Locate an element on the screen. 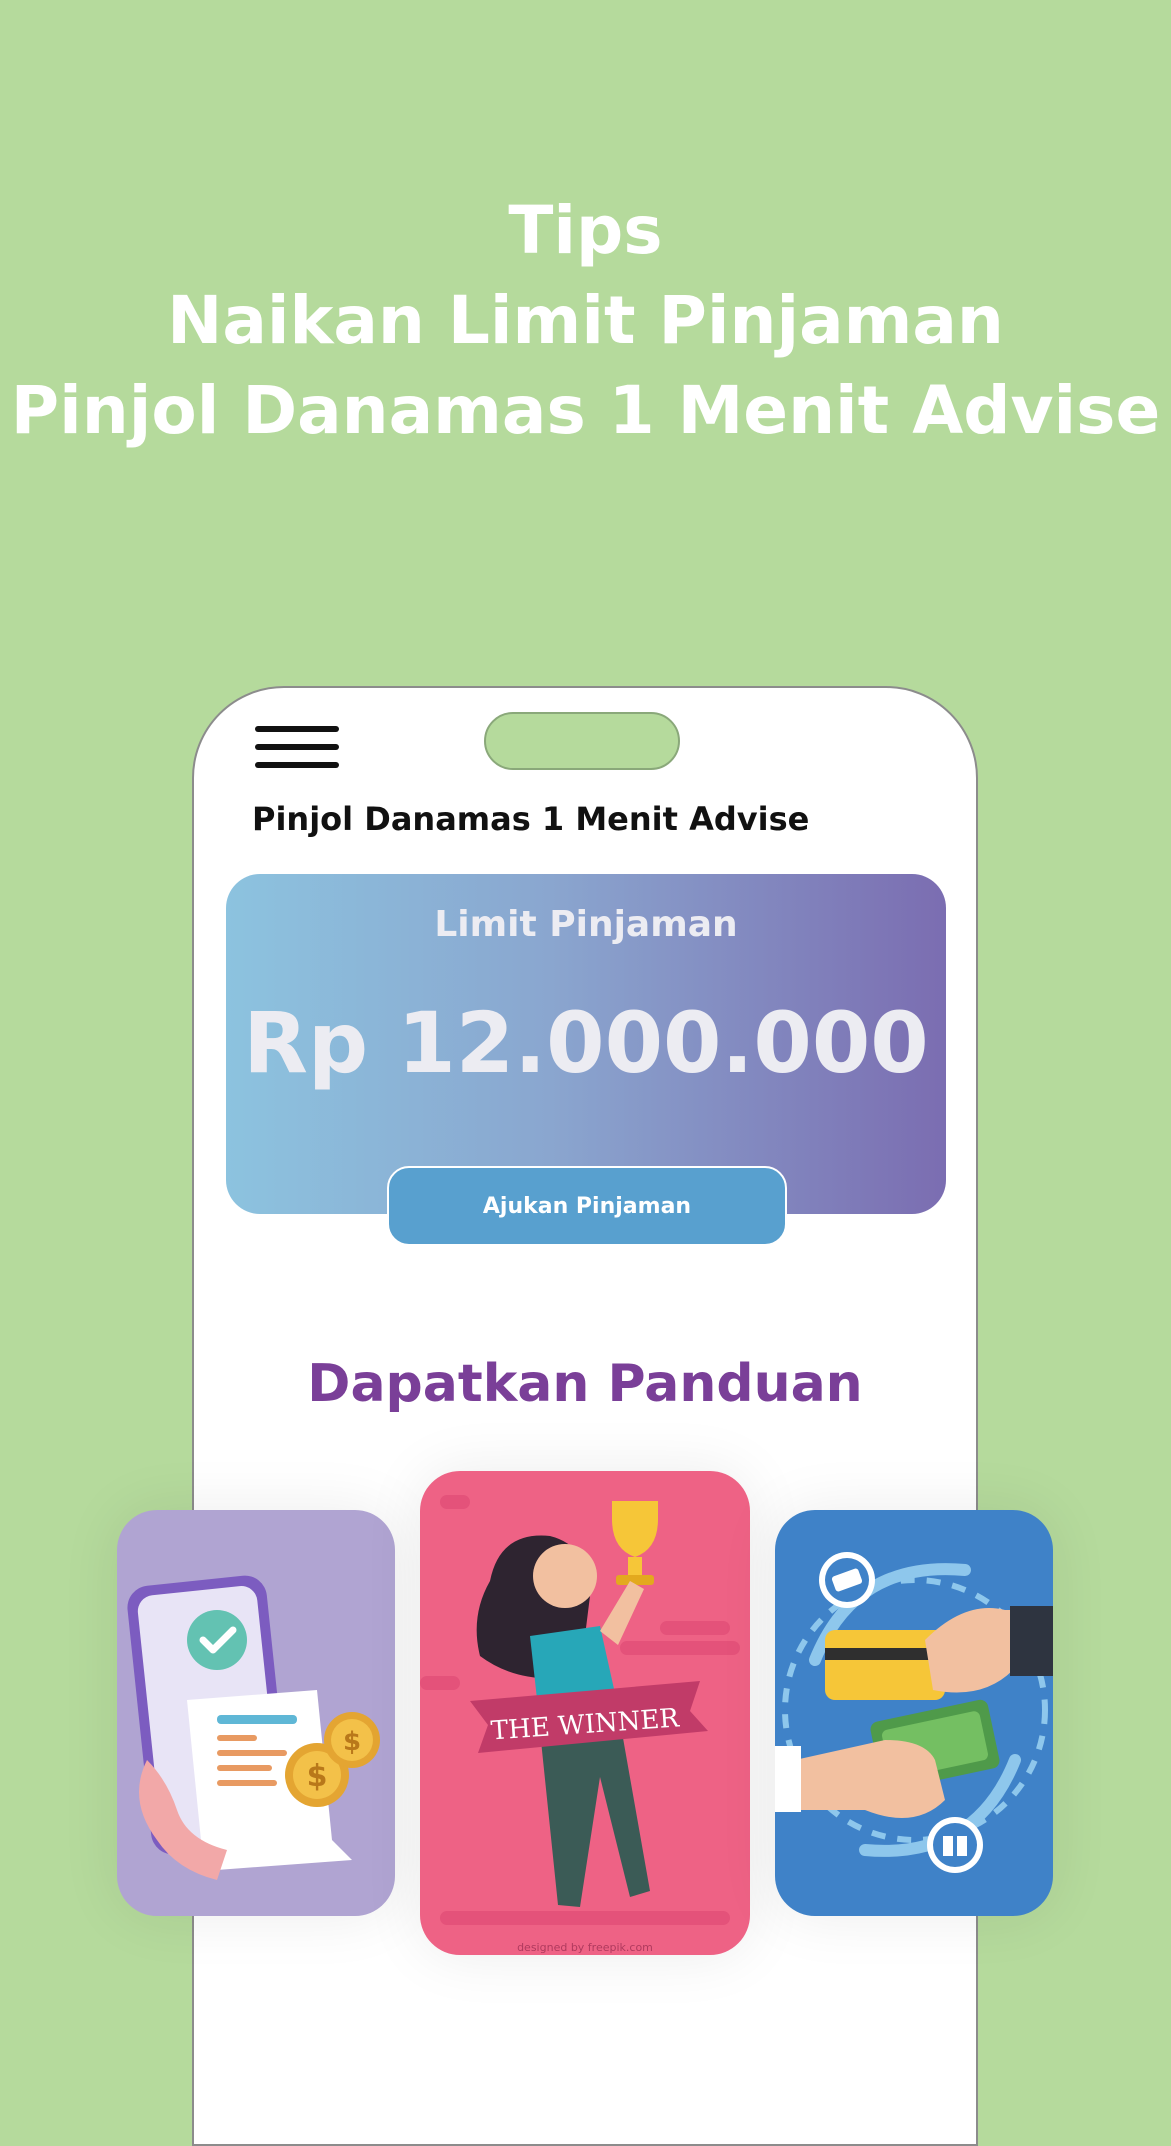 This screenshot has width=1171, height=2146. guide-card-payment: $ $ is located at coordinates (256, 1713).